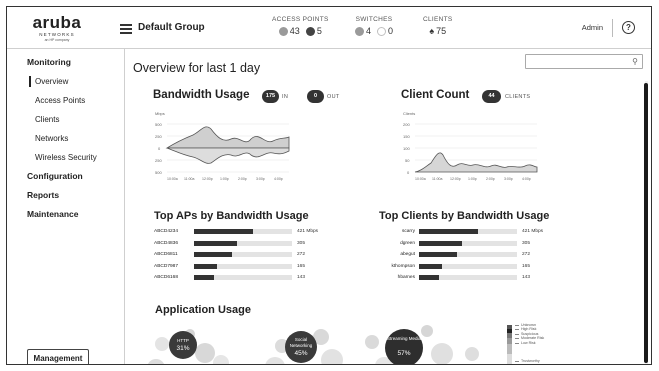 The width and height of the screenshot is (659, 371). What do you see at coordinates (65, 138) in the screenshot?
I see `sidebar-item-networks: Networks` at bounding box center [65, 138].